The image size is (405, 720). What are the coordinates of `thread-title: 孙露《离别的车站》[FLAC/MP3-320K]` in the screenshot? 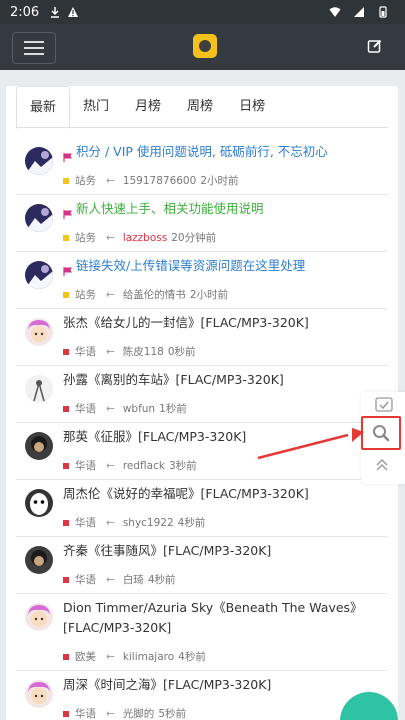 It's located at (218, 380).